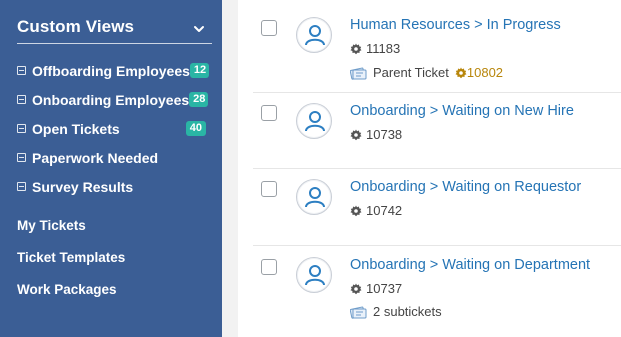 The height and width of the screenshot is (337, 621). Describe the element at coordinates (462, 111) in the screenshot. I see `ticket-title-link: Onboarding > Waiting on New Hire` at that location.